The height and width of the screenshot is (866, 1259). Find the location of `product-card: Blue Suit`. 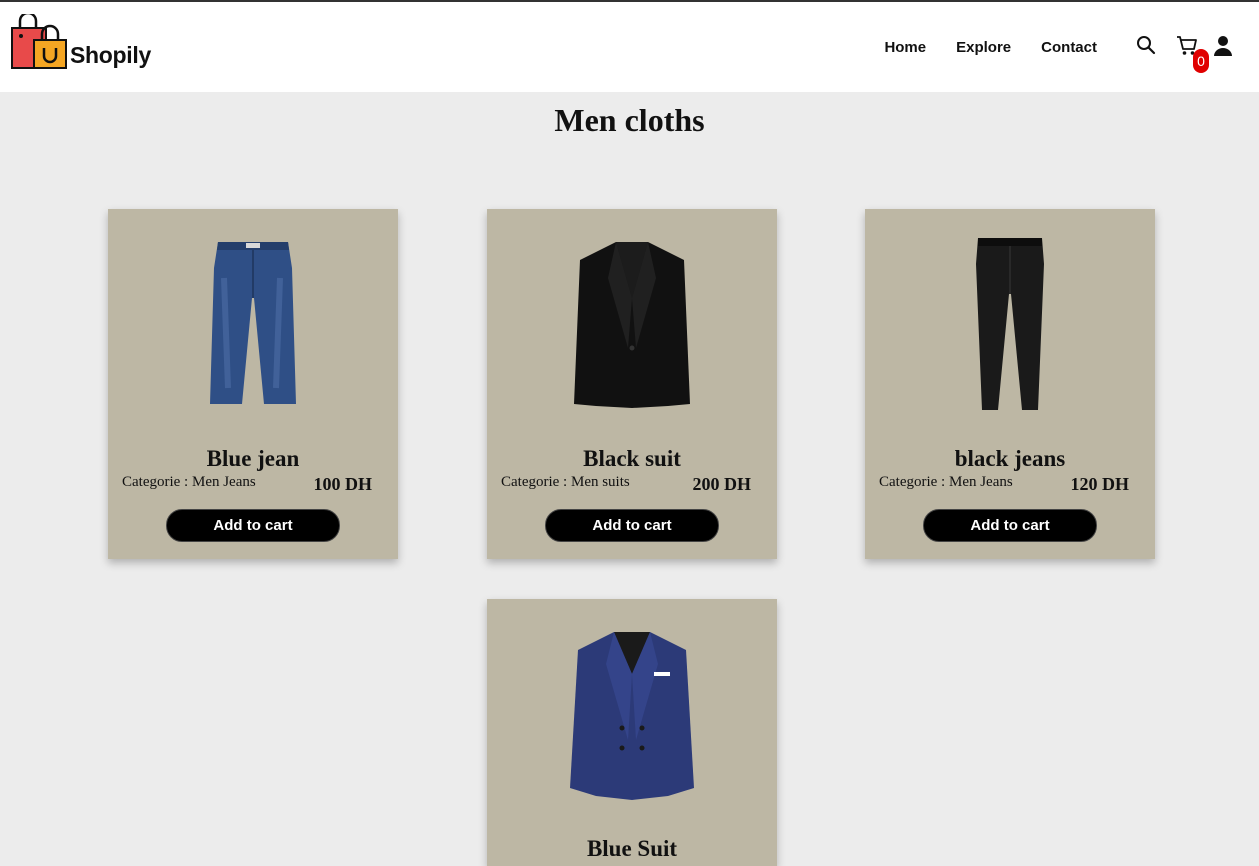

product-card: Blue Suit is located at coordinates (632, 732).